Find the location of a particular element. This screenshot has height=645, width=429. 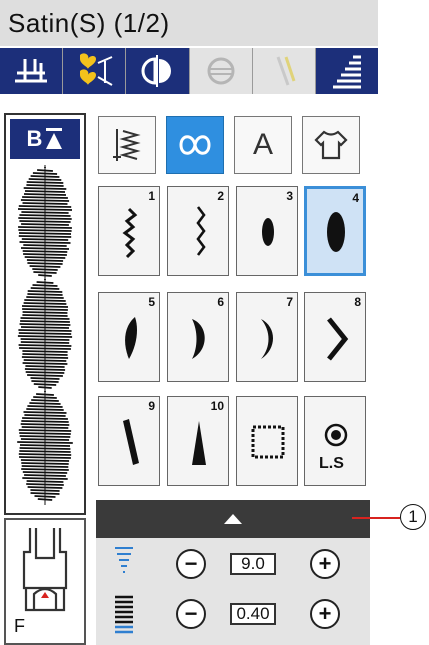

pattern-button-7: 7 is located at coordinates (267, 337).